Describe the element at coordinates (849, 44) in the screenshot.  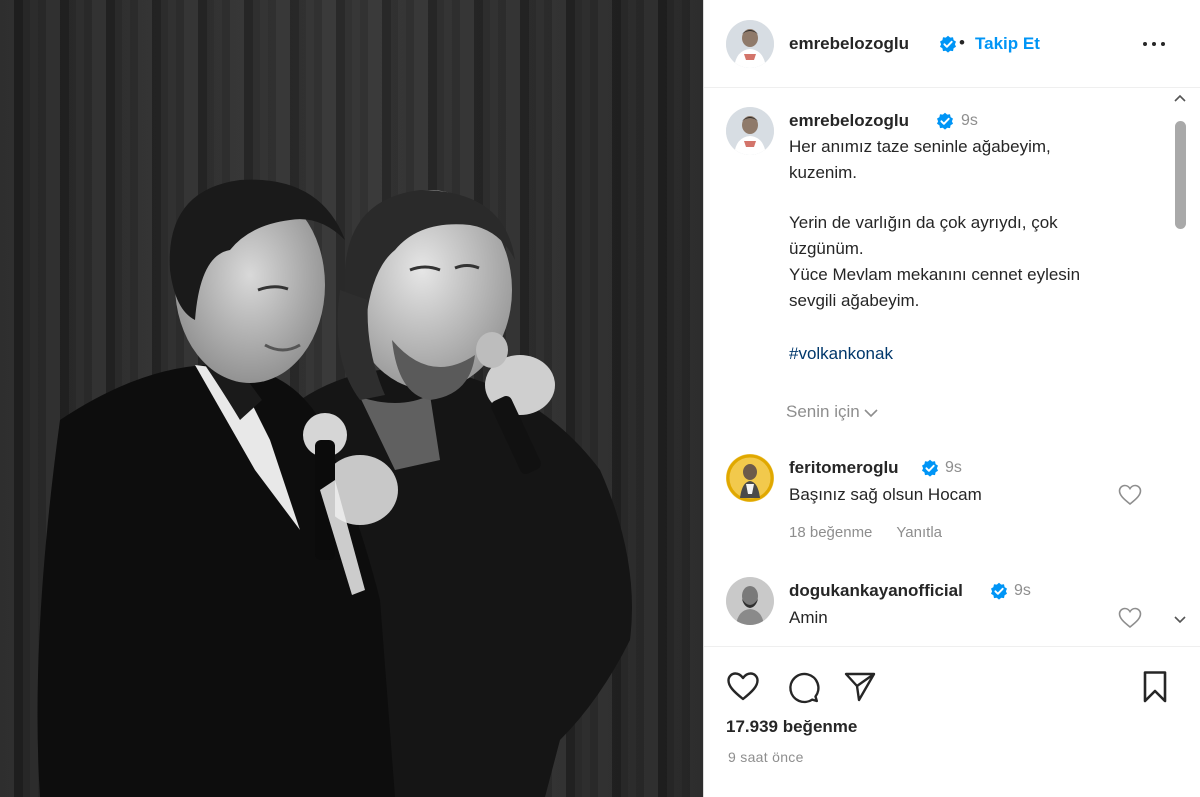
I see `author-username: emrebelozoglu` at that location.